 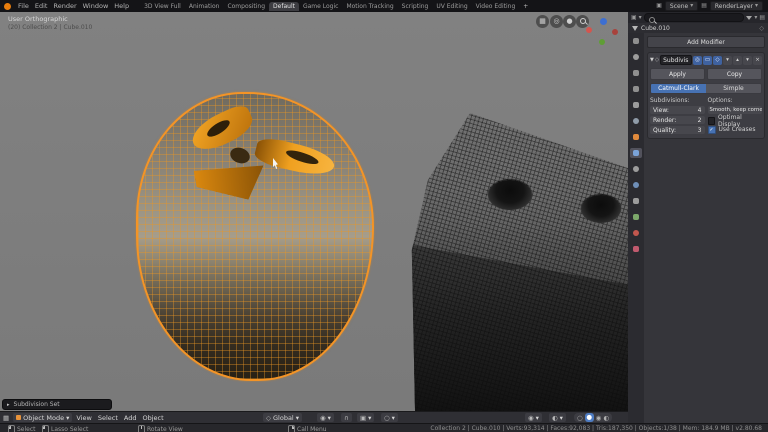 I want to click on properties-tab-texture-icon, so click(x=636, y=249).